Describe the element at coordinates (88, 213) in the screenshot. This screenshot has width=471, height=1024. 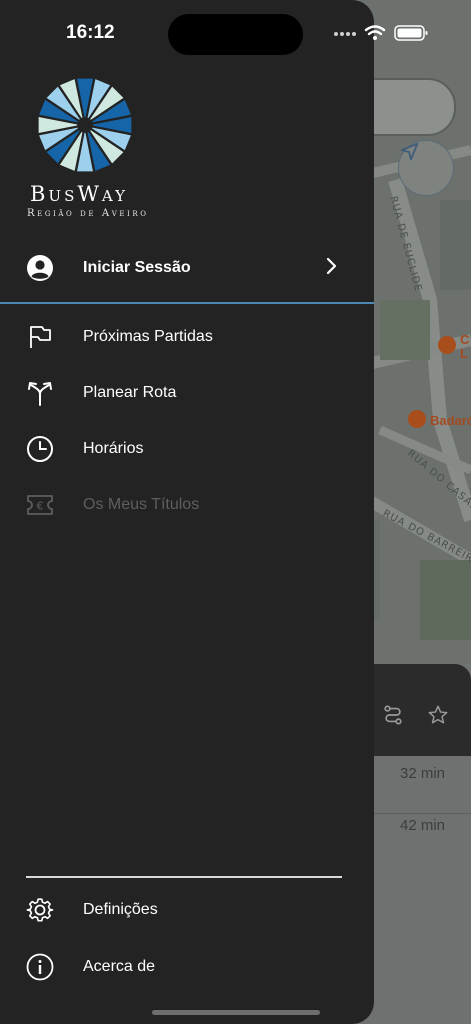
I see `brand-subtitle: Região de Aveiro` at that location.